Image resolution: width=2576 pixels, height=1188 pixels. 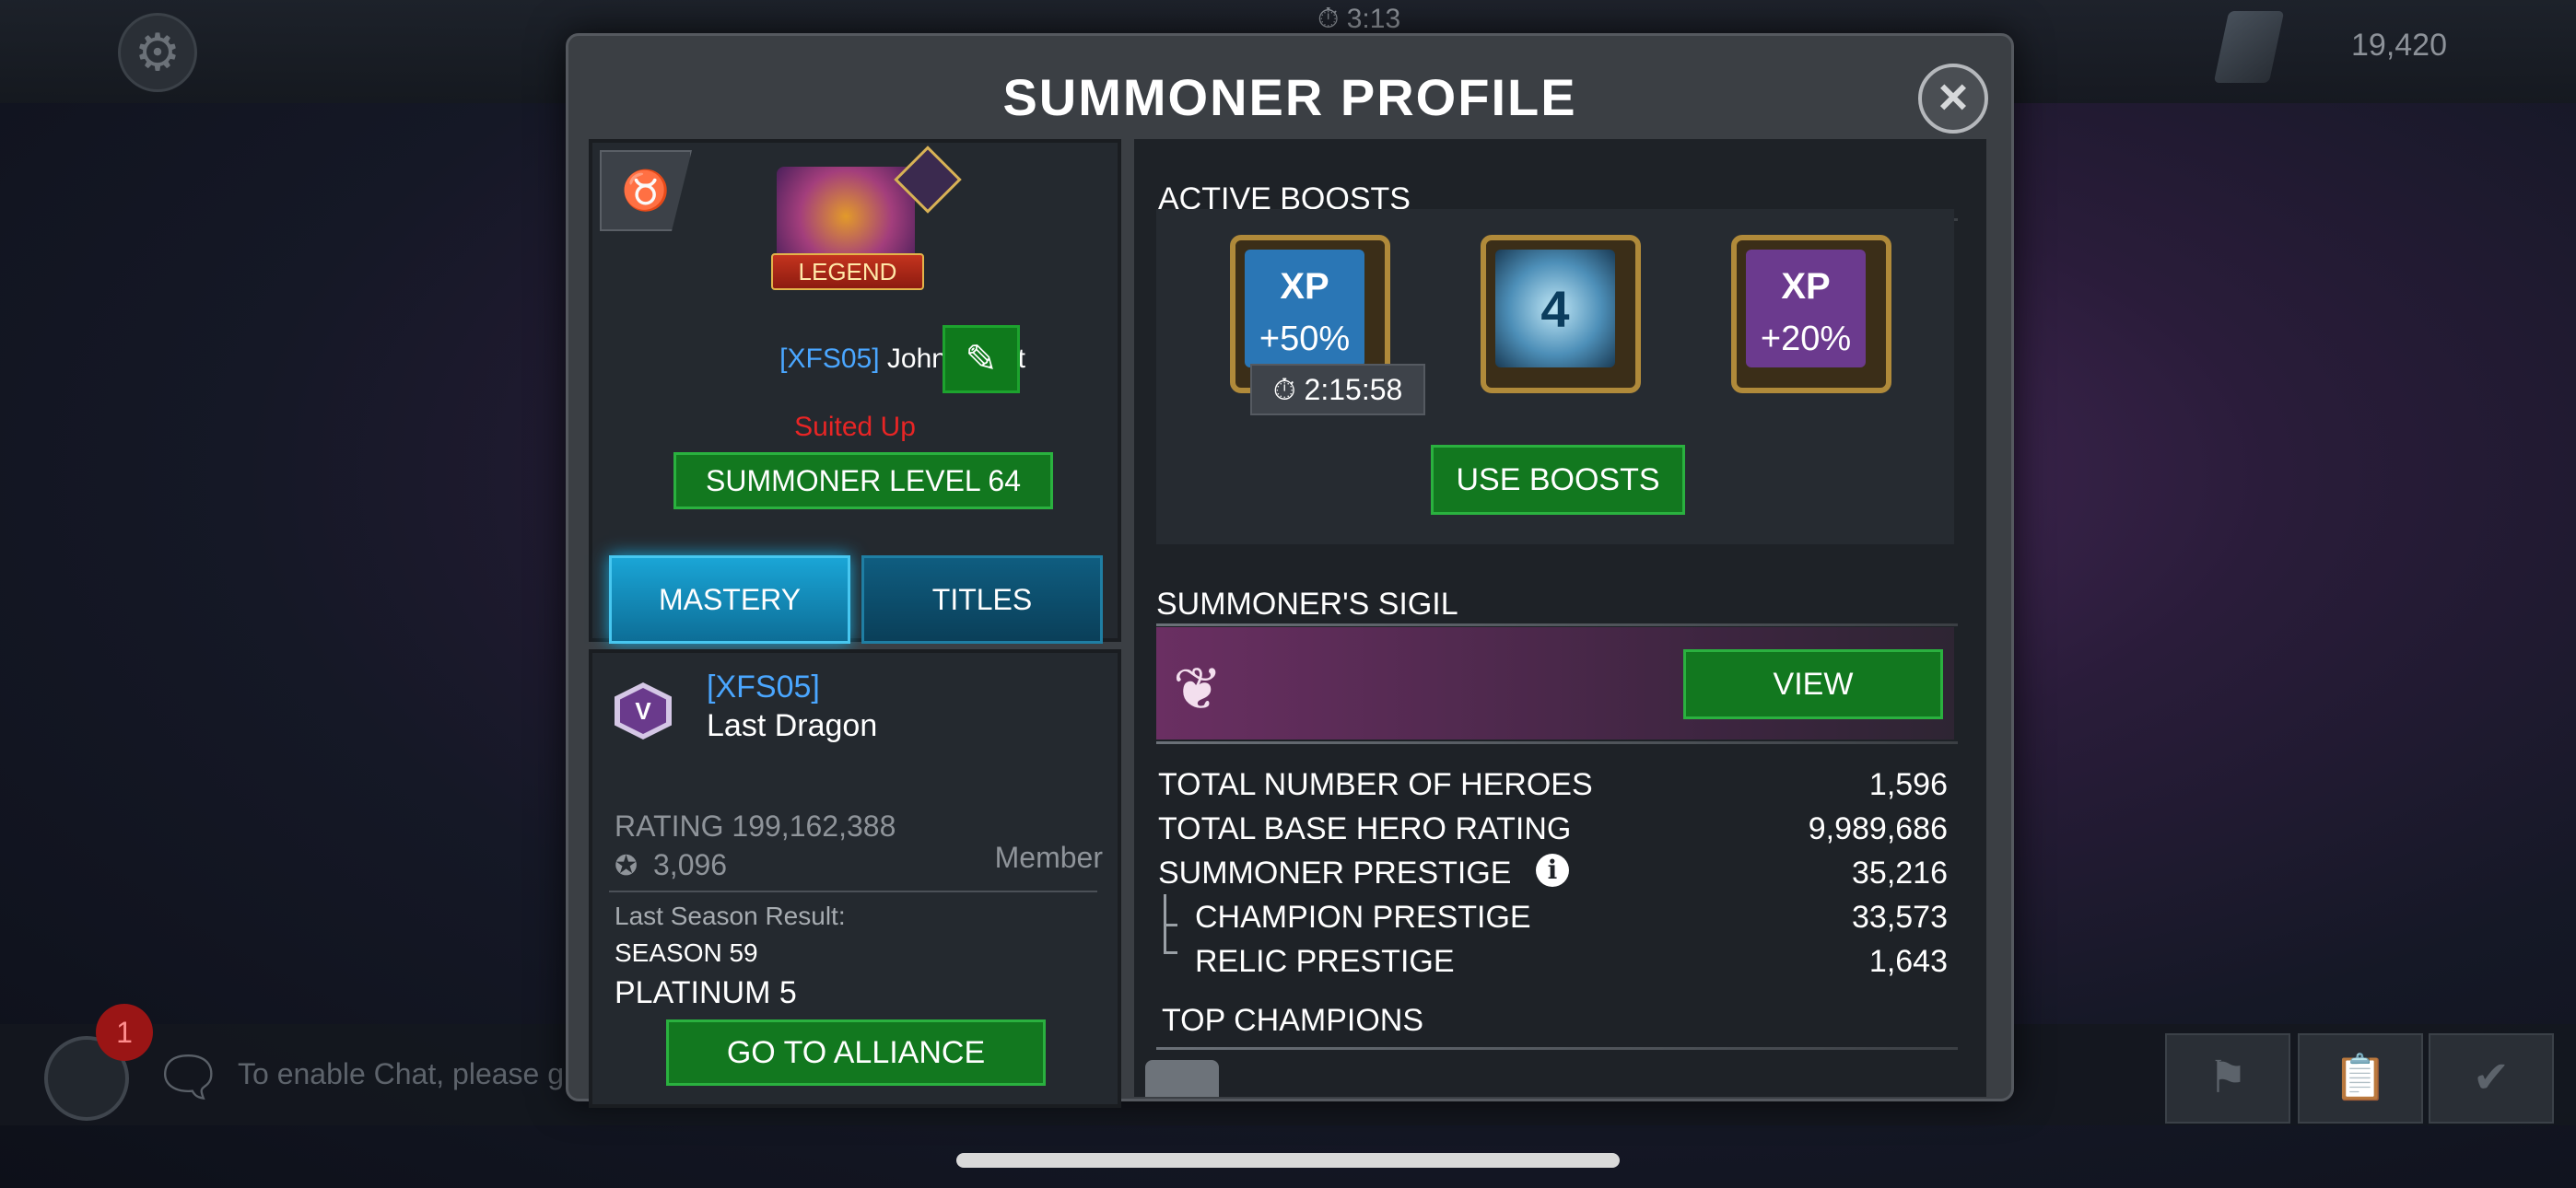 I want to click on summoner-status: Suited Up, so click(x=855, y=427).